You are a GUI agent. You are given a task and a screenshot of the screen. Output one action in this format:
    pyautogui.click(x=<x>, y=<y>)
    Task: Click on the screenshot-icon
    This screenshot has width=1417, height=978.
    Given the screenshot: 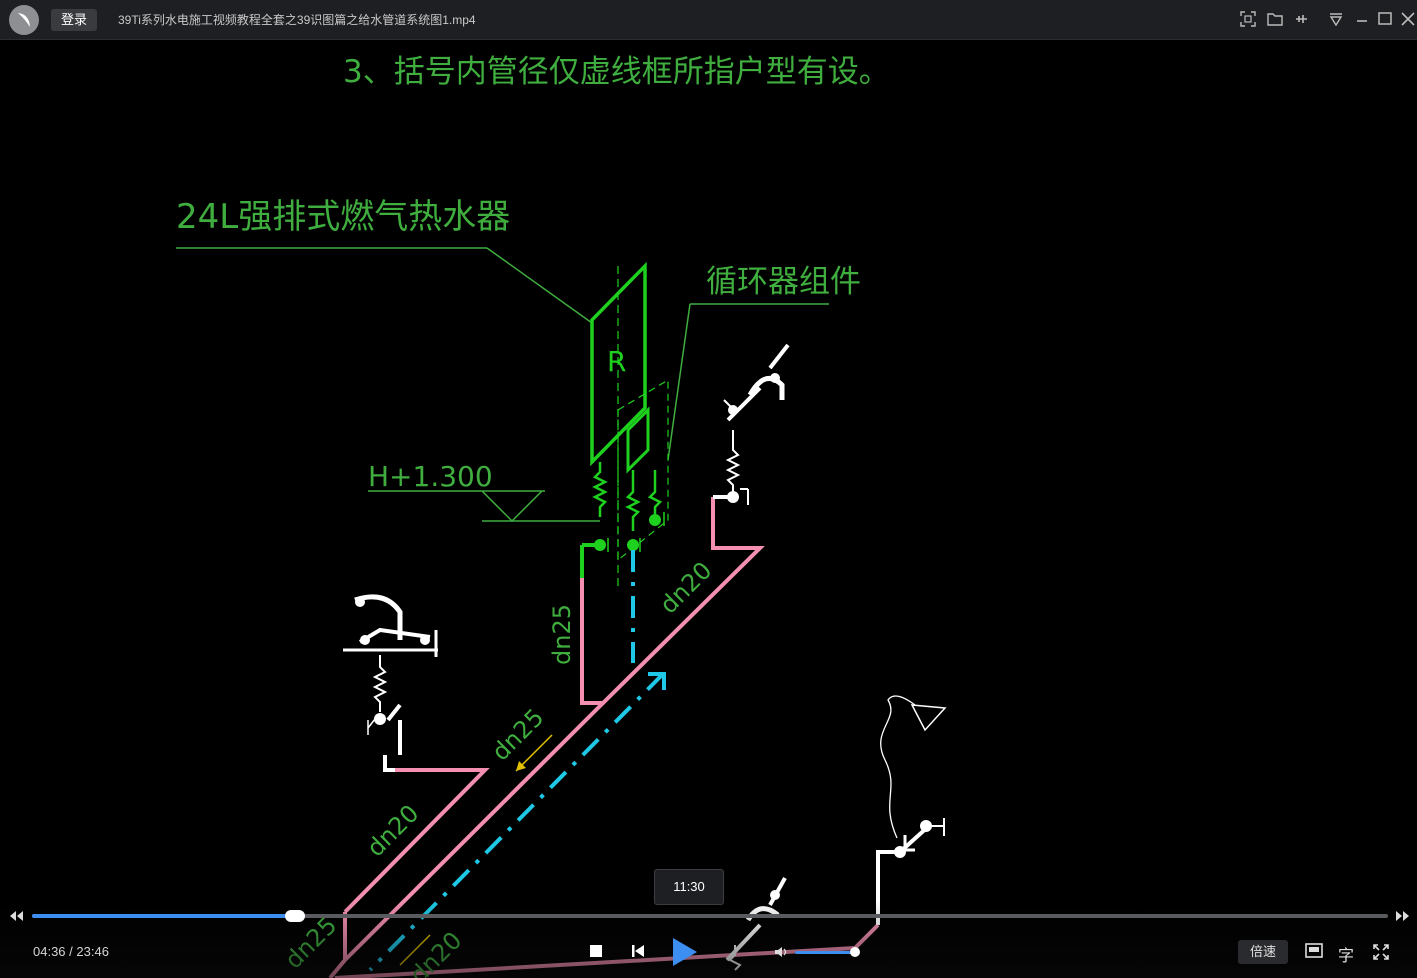 What is the action you would take?
    pyautogui.click(x=1248, y=19)
    